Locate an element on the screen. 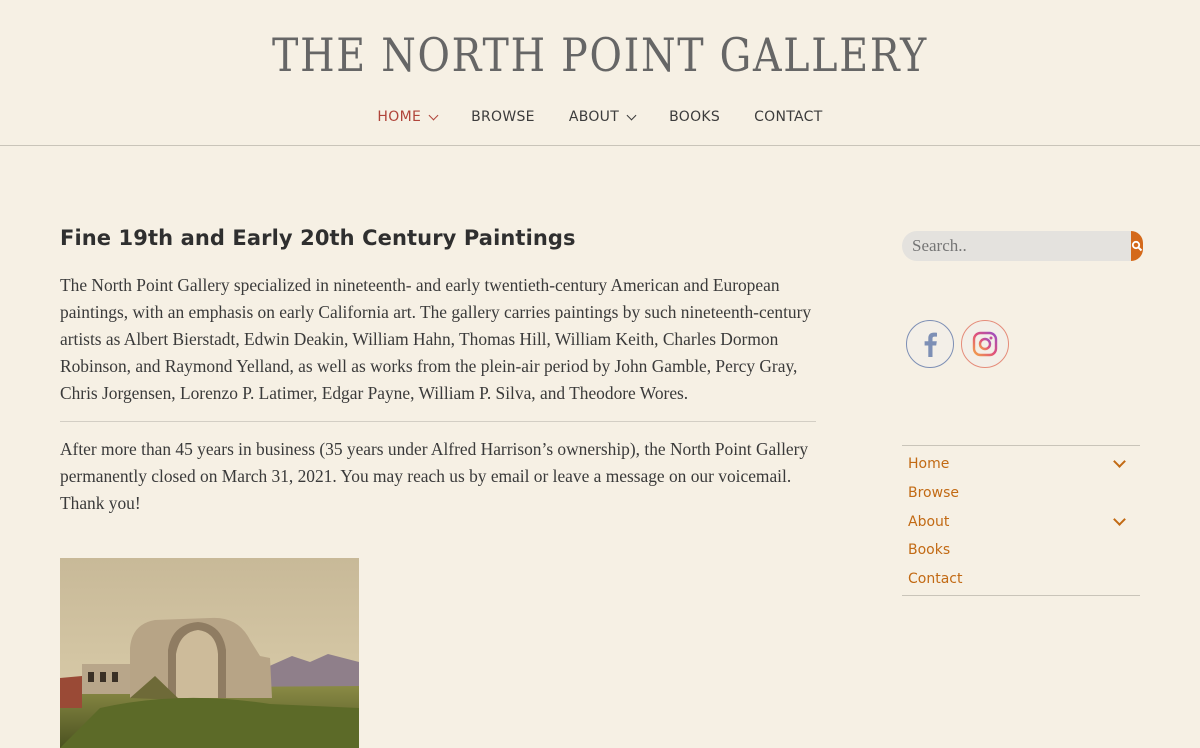 This screenshot has height=748, width=1200. instagram-link is located at coordinates (985, 344).